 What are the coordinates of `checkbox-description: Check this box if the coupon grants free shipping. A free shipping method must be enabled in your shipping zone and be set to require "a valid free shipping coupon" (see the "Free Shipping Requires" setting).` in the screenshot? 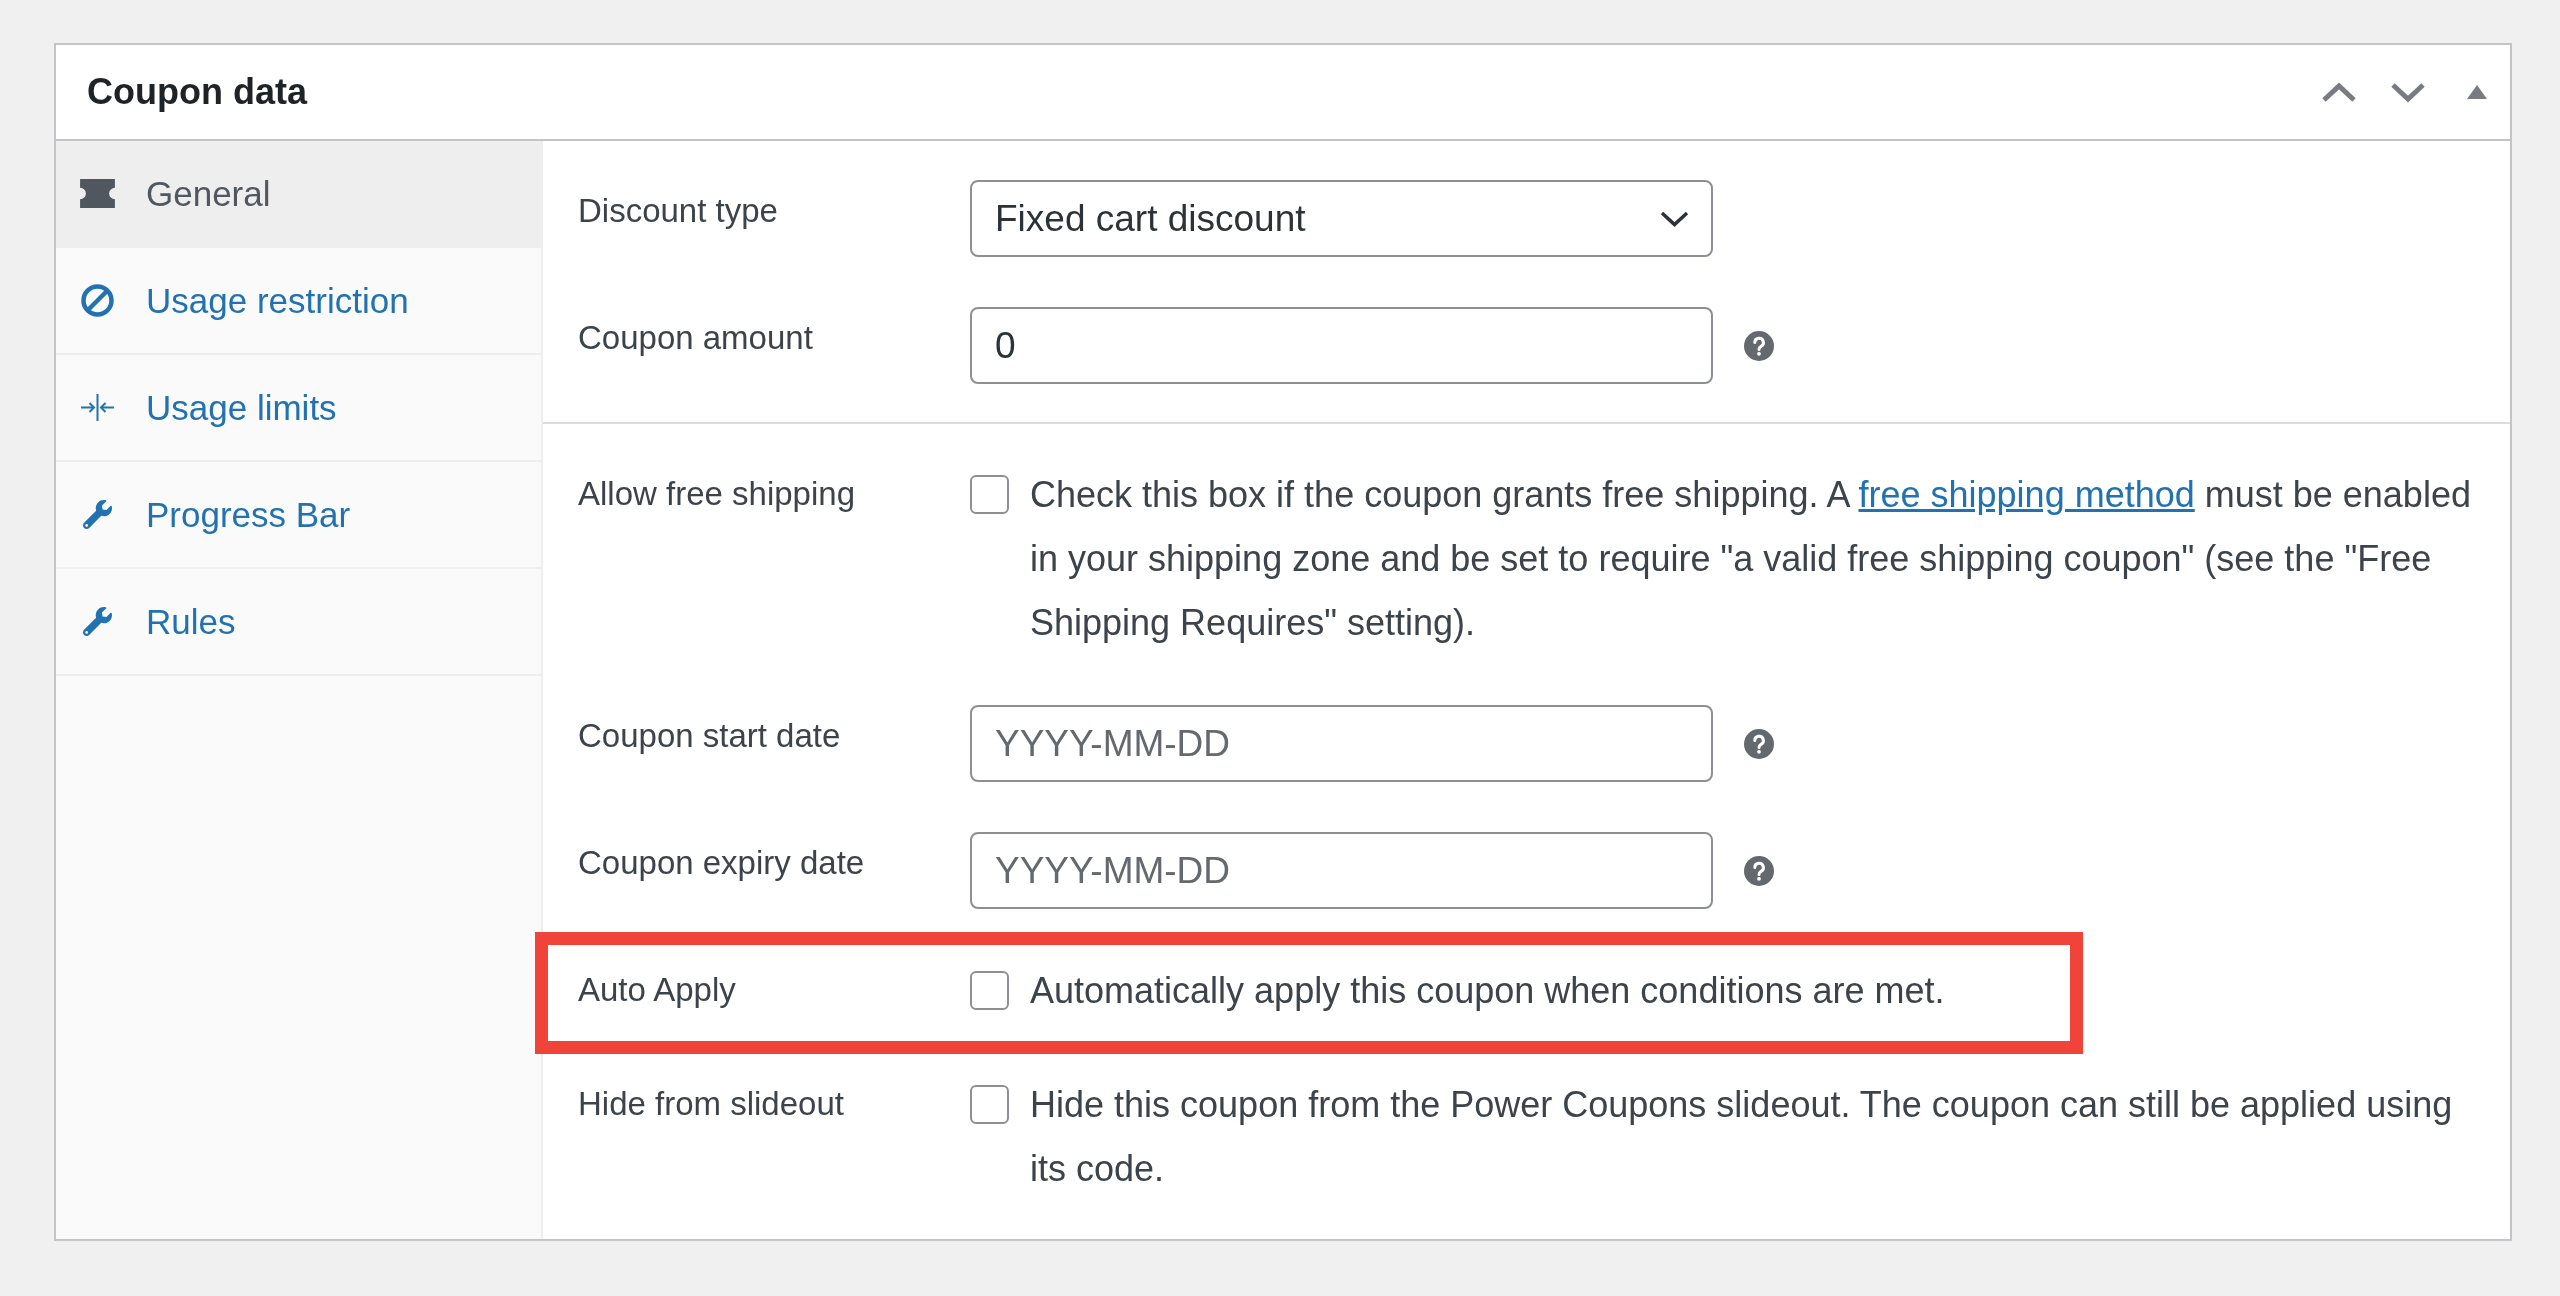 It's located at (1751, 559).